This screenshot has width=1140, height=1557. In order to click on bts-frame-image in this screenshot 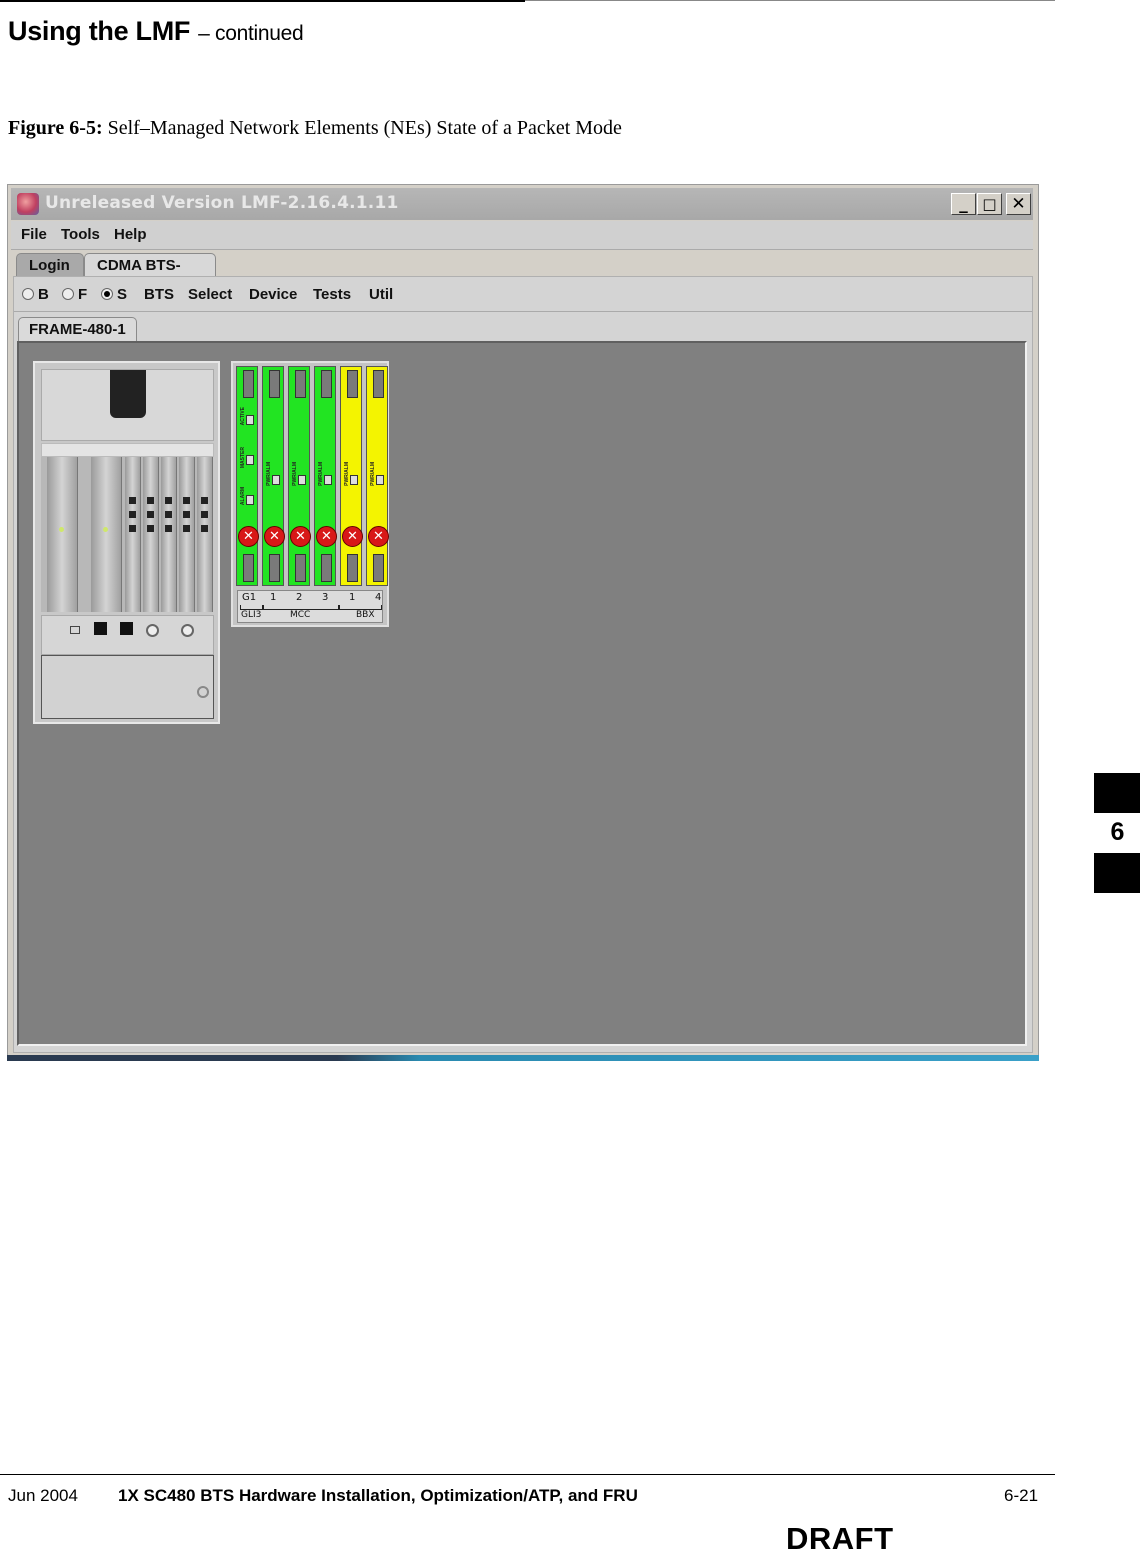, I will do `click(126, 542)`.